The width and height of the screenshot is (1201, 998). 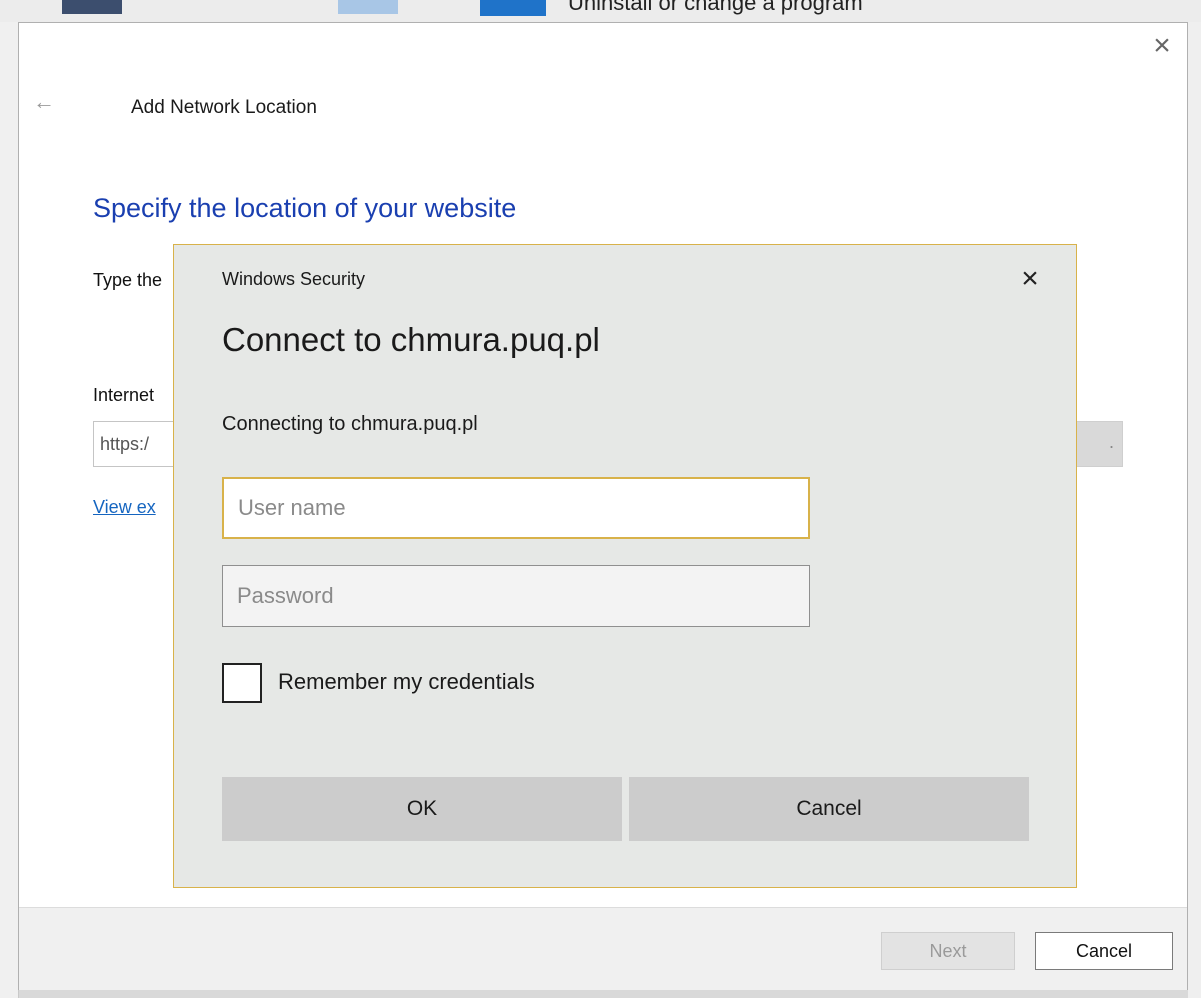 I want to click on connecting-text: Connecting to chmura.puq.pl, so click(x=350, y=424).